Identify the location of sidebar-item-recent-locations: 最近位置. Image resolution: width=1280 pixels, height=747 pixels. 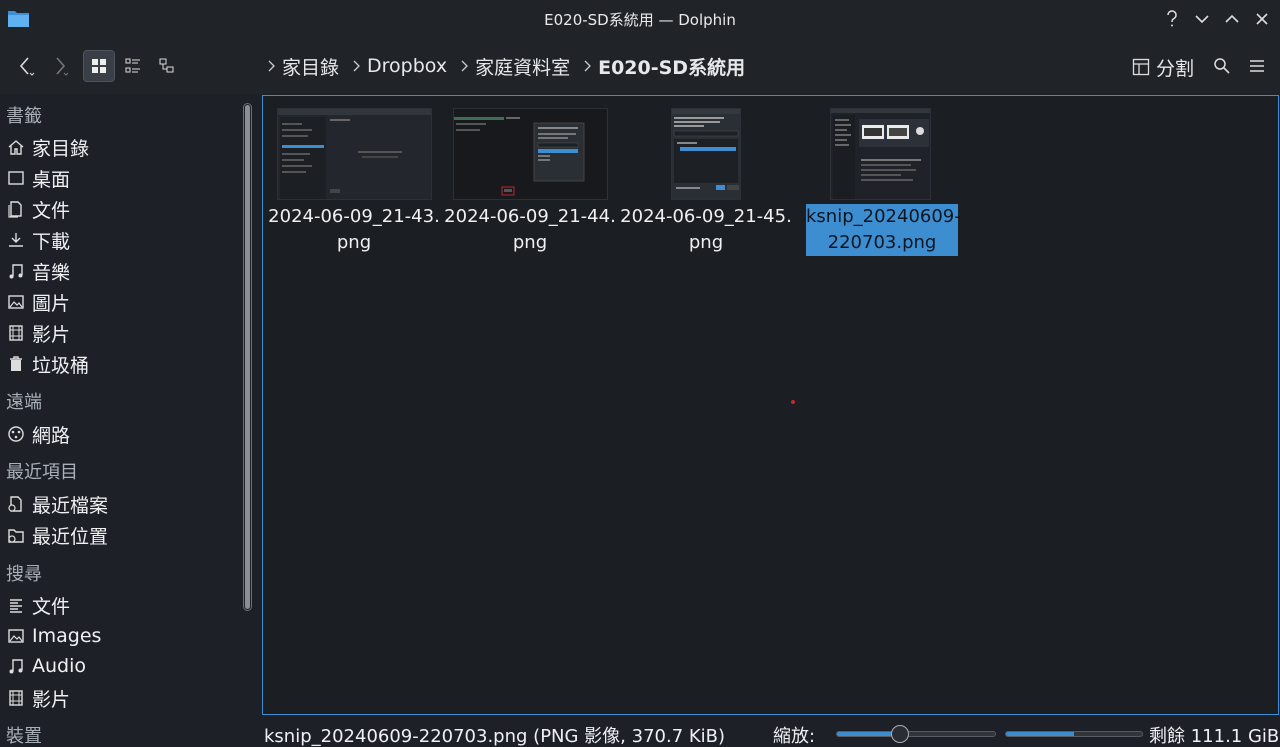
(57, 535).